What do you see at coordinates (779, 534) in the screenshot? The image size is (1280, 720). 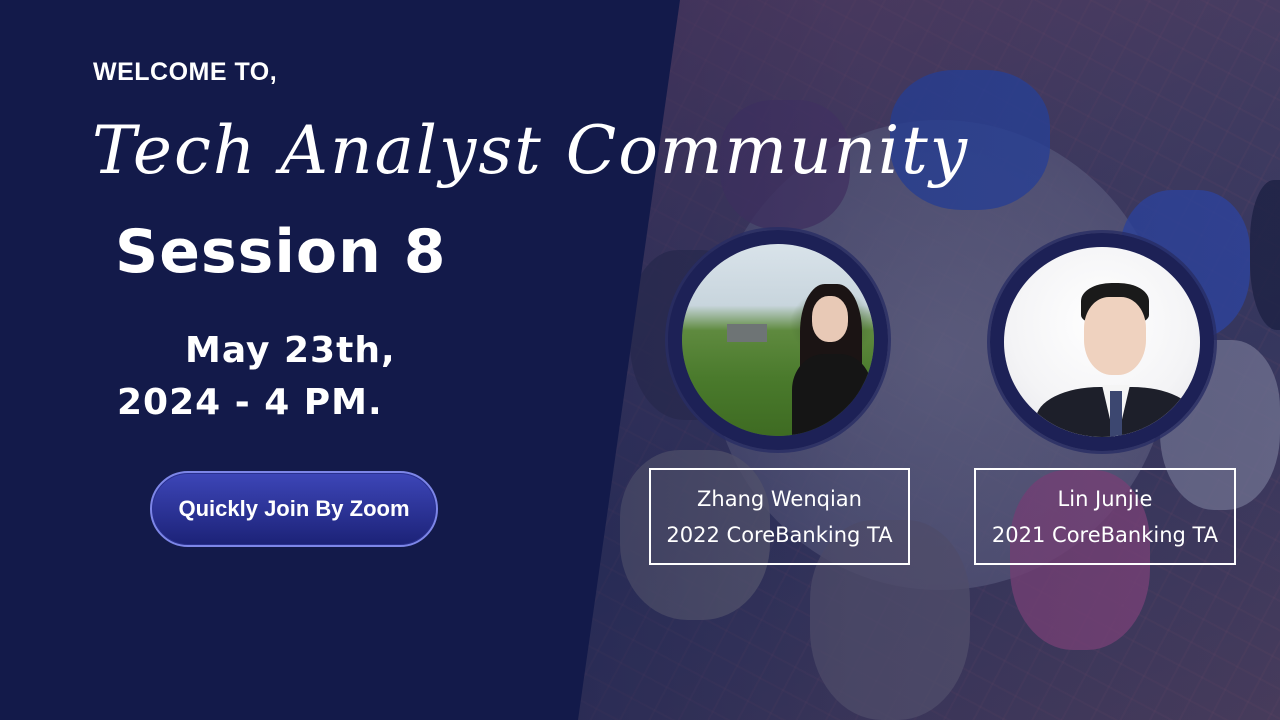 I see `speaker-role: 2022 CoreBanking TA` at bounding box center [779, 534].